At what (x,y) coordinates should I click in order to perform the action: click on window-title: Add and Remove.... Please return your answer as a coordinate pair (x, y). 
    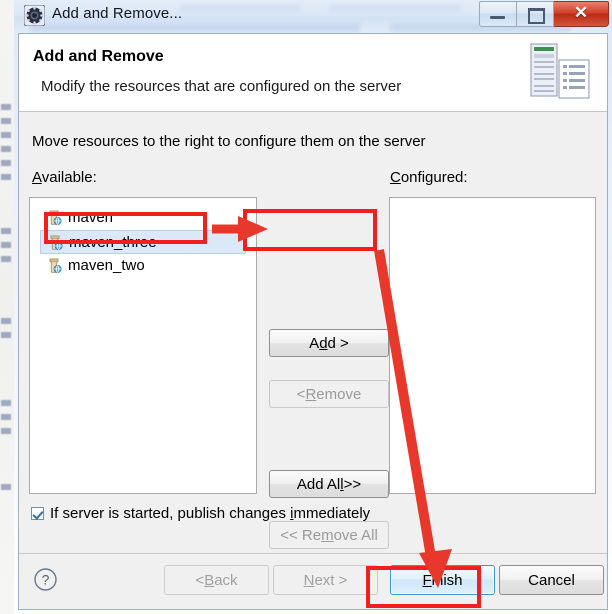
    Looking at the image, I should click on (117, 13).